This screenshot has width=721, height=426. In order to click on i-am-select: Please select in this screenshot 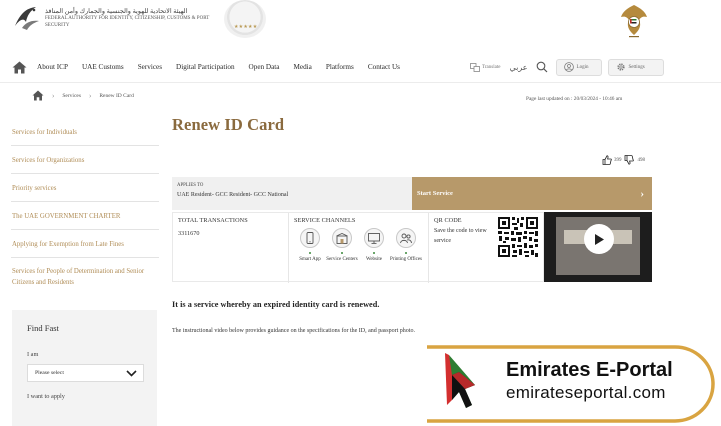, I will do `click(85, 373)`.